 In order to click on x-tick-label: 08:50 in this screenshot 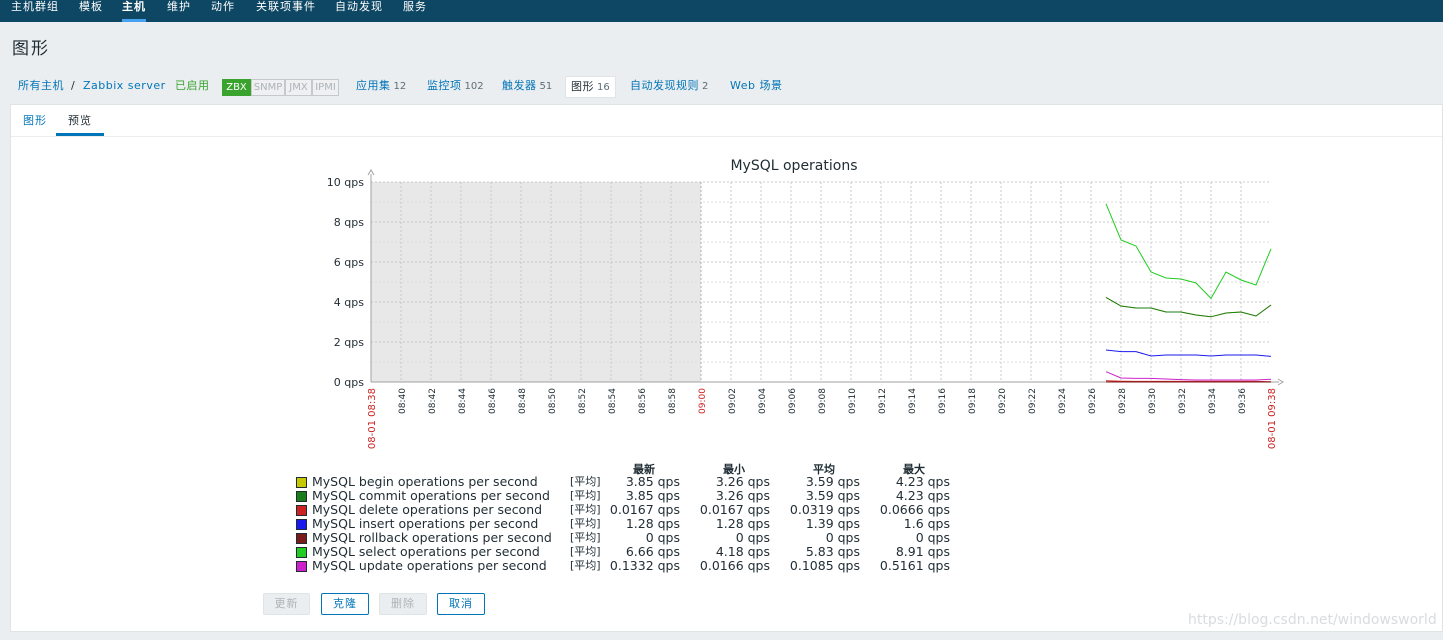, I will do `click(553, 401)`.